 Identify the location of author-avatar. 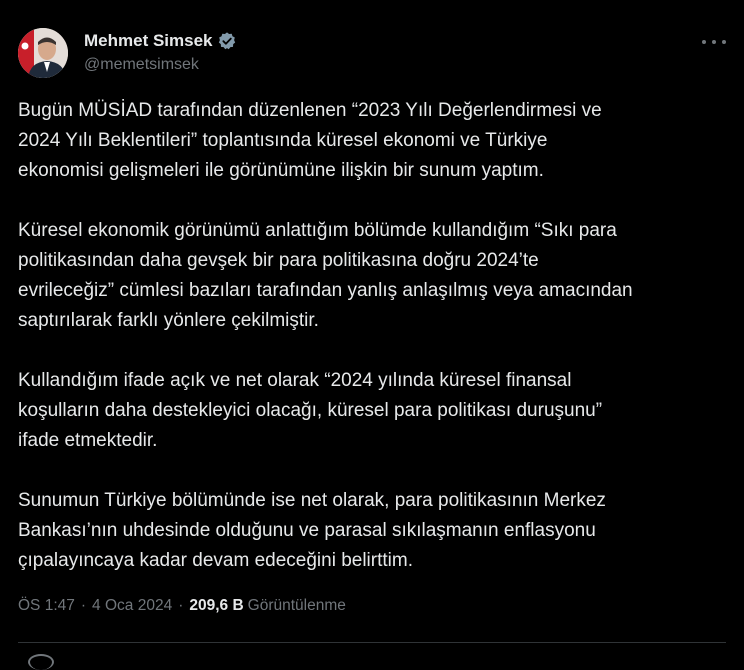
(43, 53).